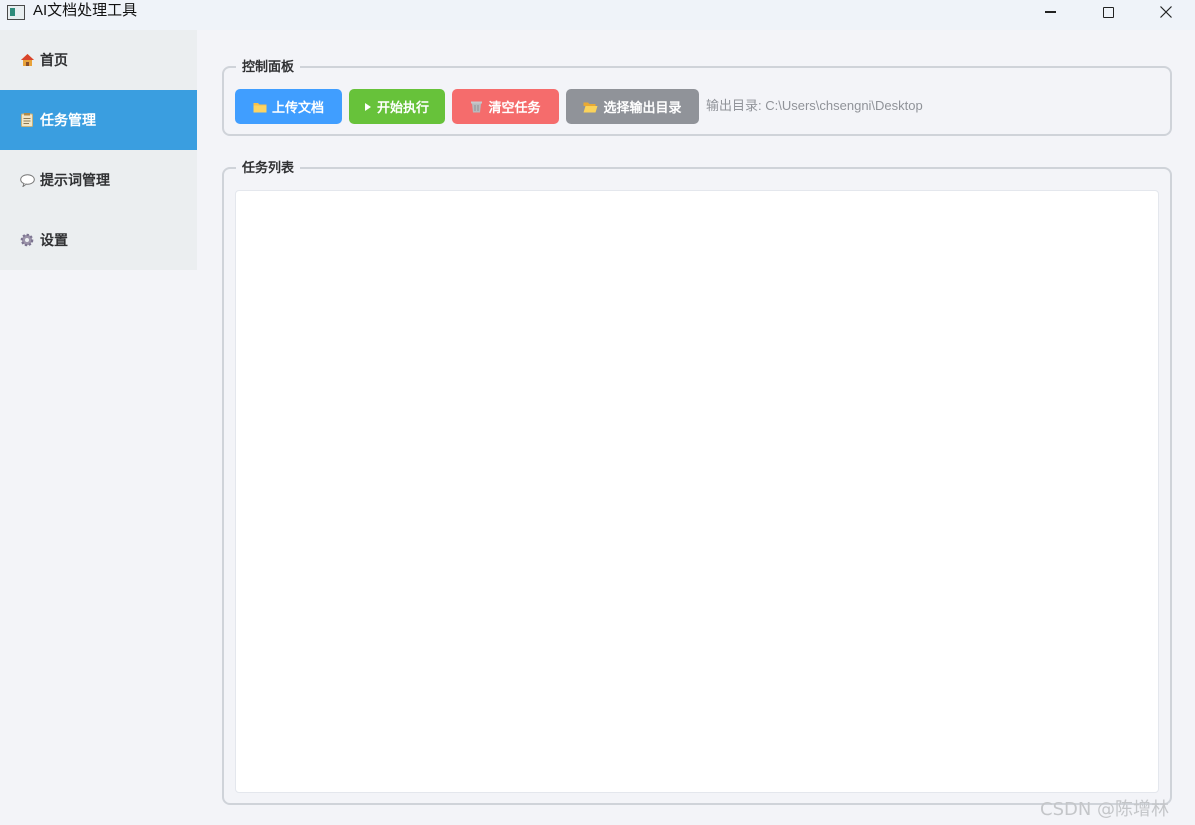 Image resolution: width=1195 pixels, height=825 pixels. Describe the element at coordinates (1105, 809) in the screenshot. I see `watermark: CSDN @陈增林` at that location.